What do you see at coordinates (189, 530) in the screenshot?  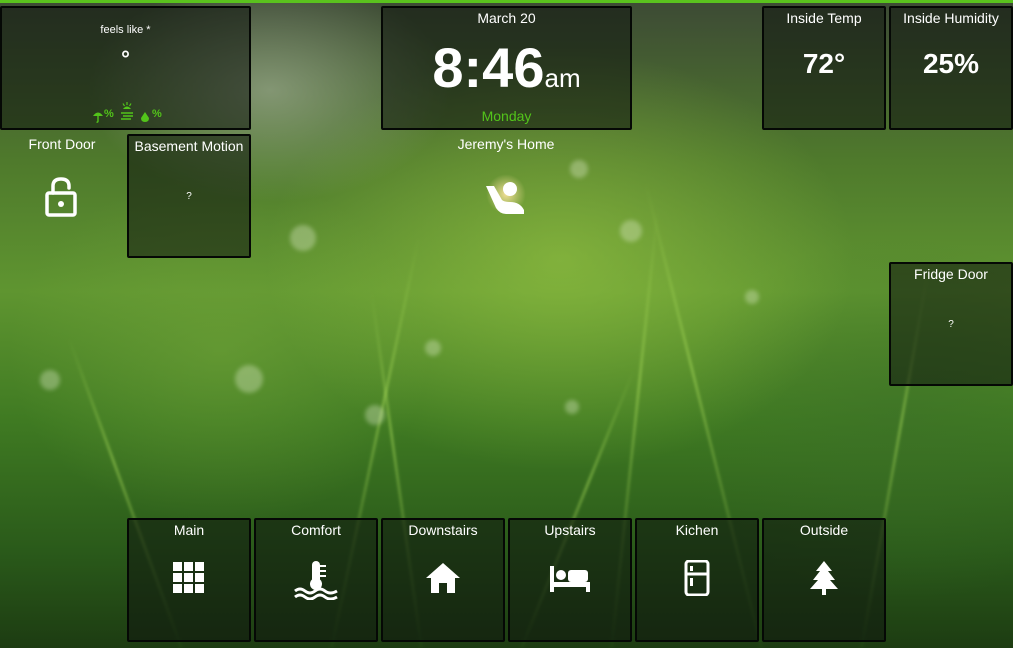 I see `nav-main-label: Main` at bounding box center [189, 530].